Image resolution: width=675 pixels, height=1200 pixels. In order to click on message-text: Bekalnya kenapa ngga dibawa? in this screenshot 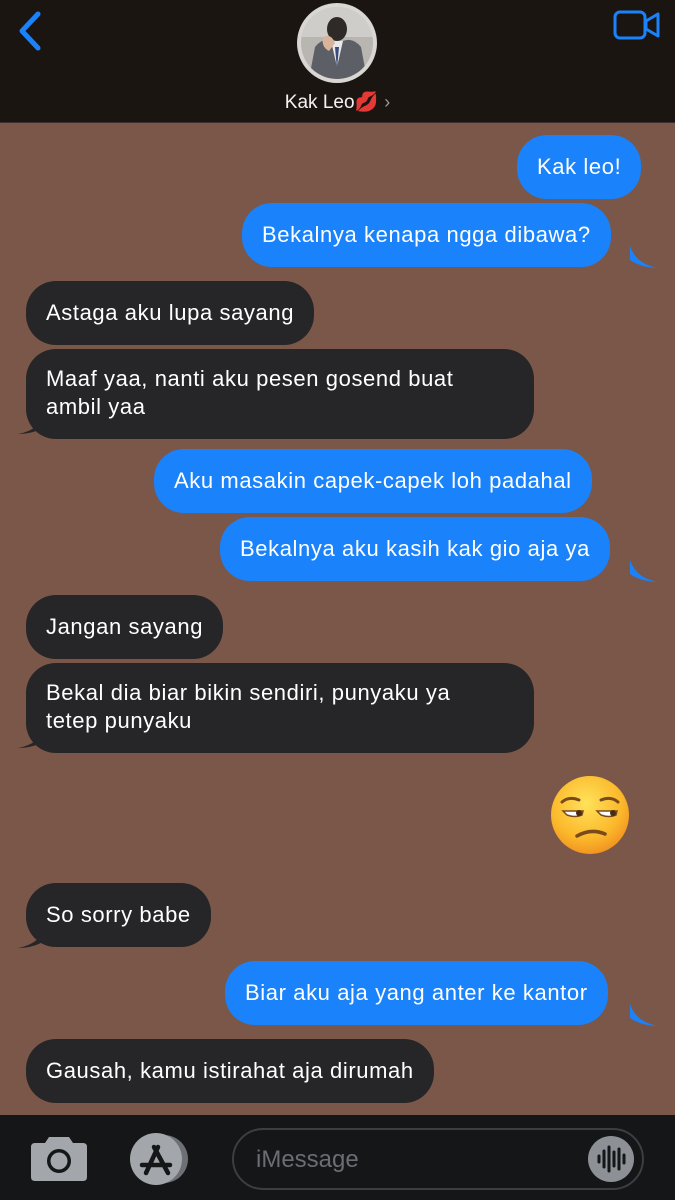, I will do `click(426, 234)`.